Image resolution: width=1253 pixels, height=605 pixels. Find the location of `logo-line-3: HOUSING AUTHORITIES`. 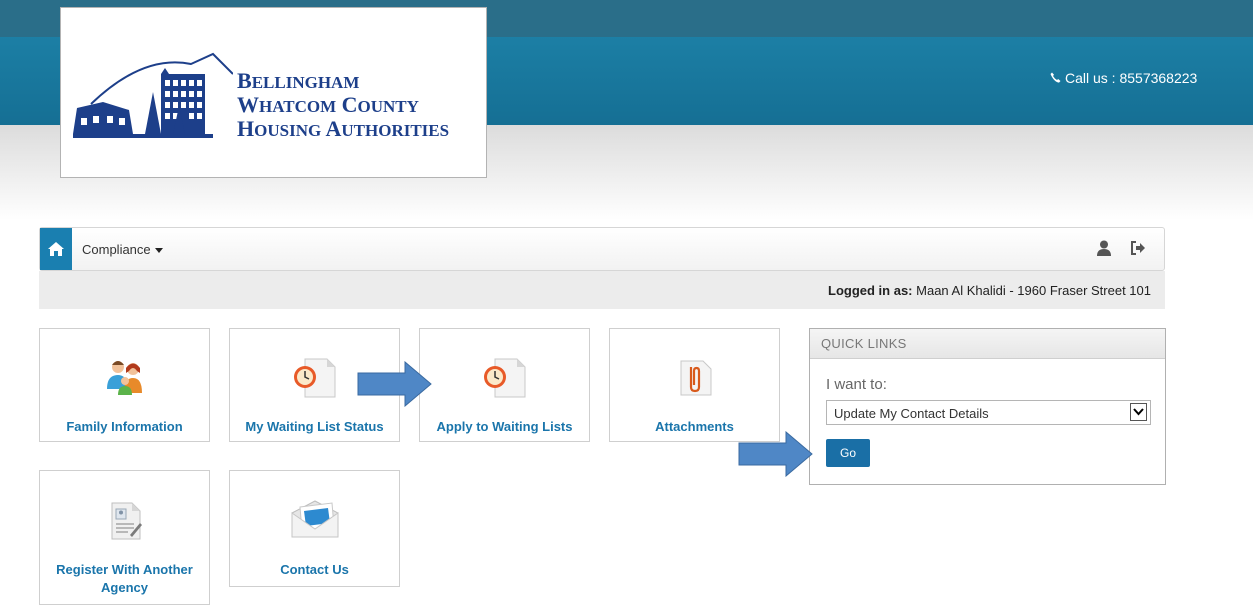

logo-line-3: HOUSING AUTHORITIES is located at coordinates (343, 128).